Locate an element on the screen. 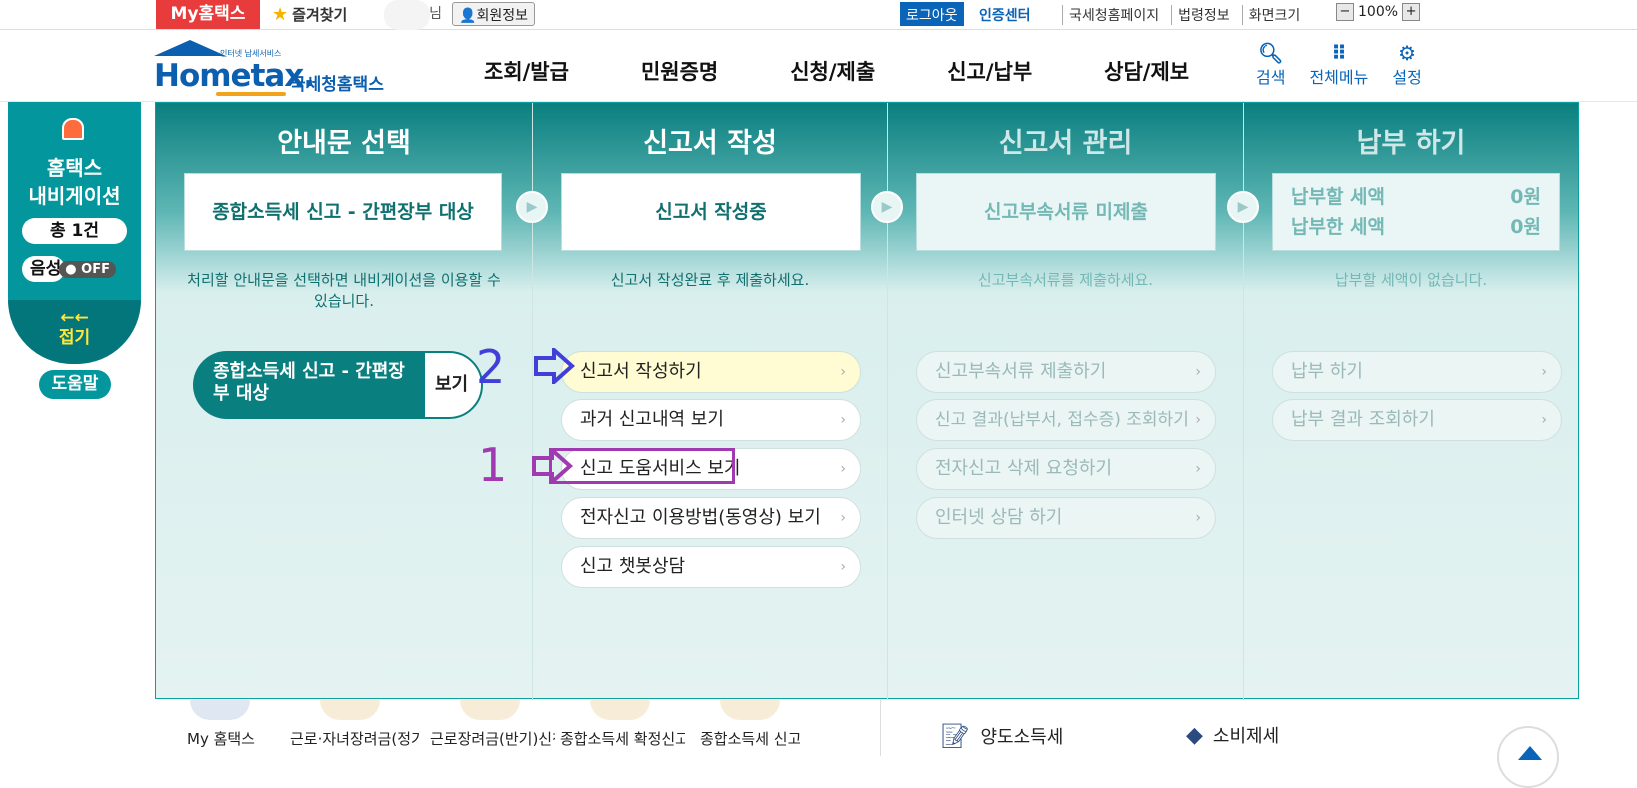 Image resolution: width=1637 pixels, height=788 pixels. report-result-button: 신고 결과(납부서, 접수증) 조회하기 › is located at coordinates (1066, 420).